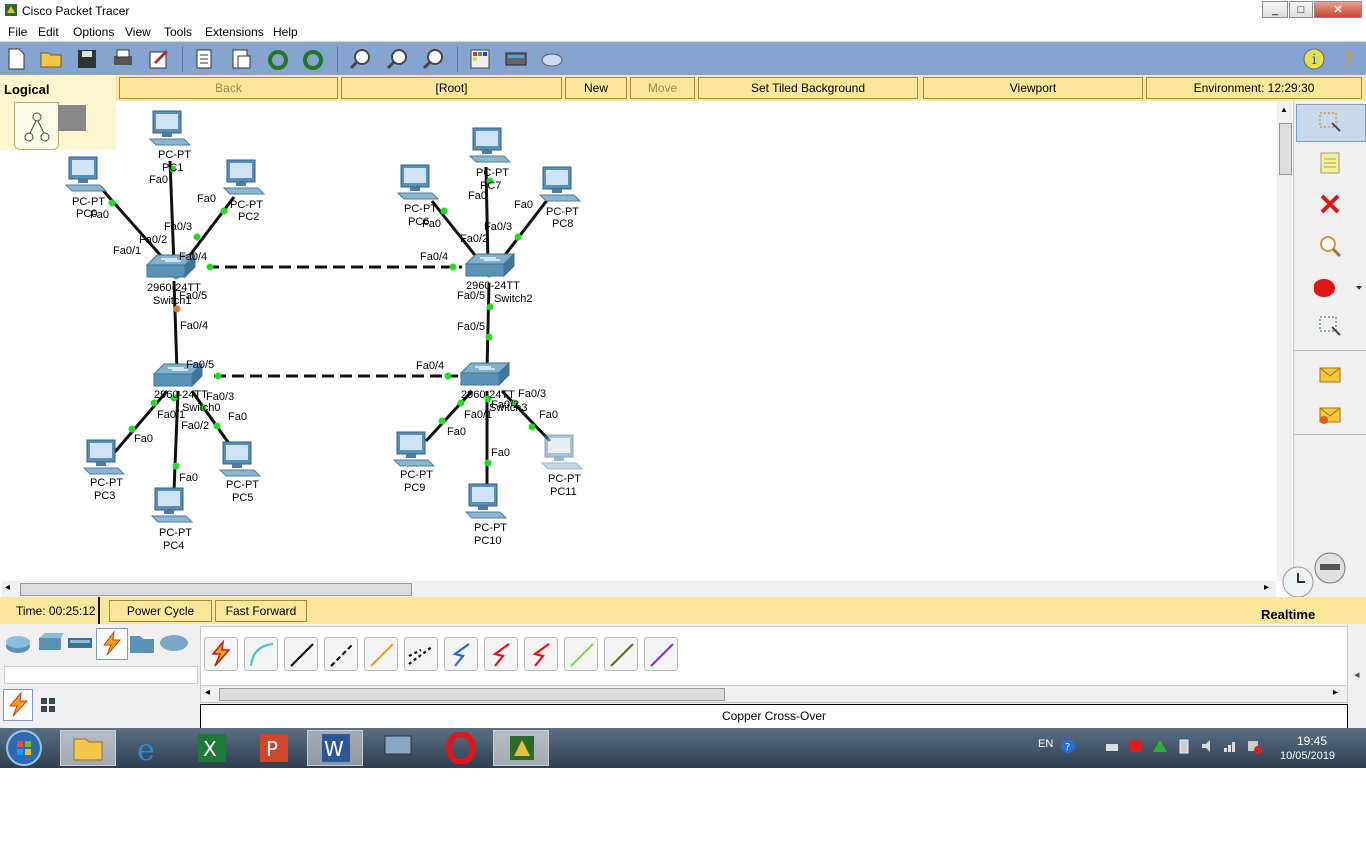  I want to click on vertical-scroll-thumb, so click(1285, 149).